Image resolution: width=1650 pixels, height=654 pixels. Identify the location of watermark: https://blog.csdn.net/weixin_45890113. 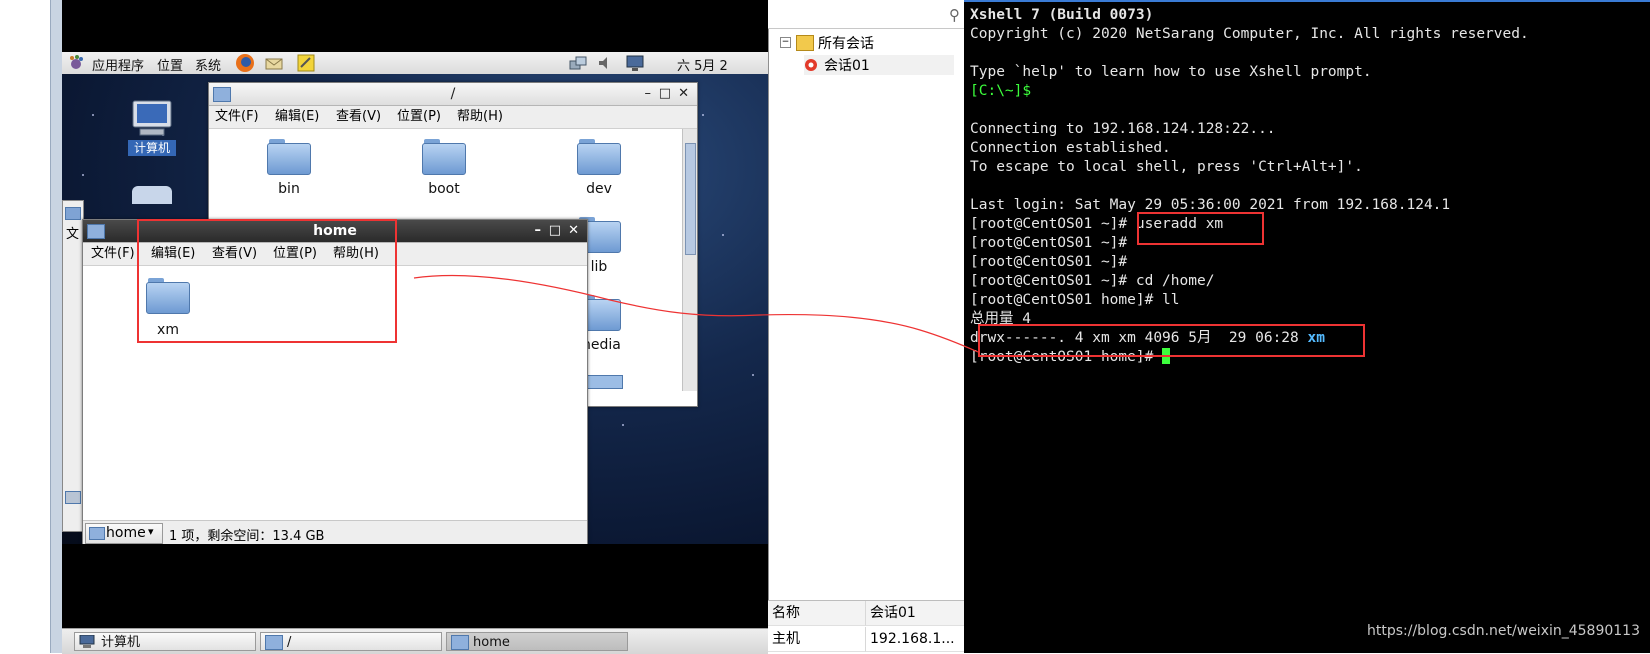
(1503, 631).